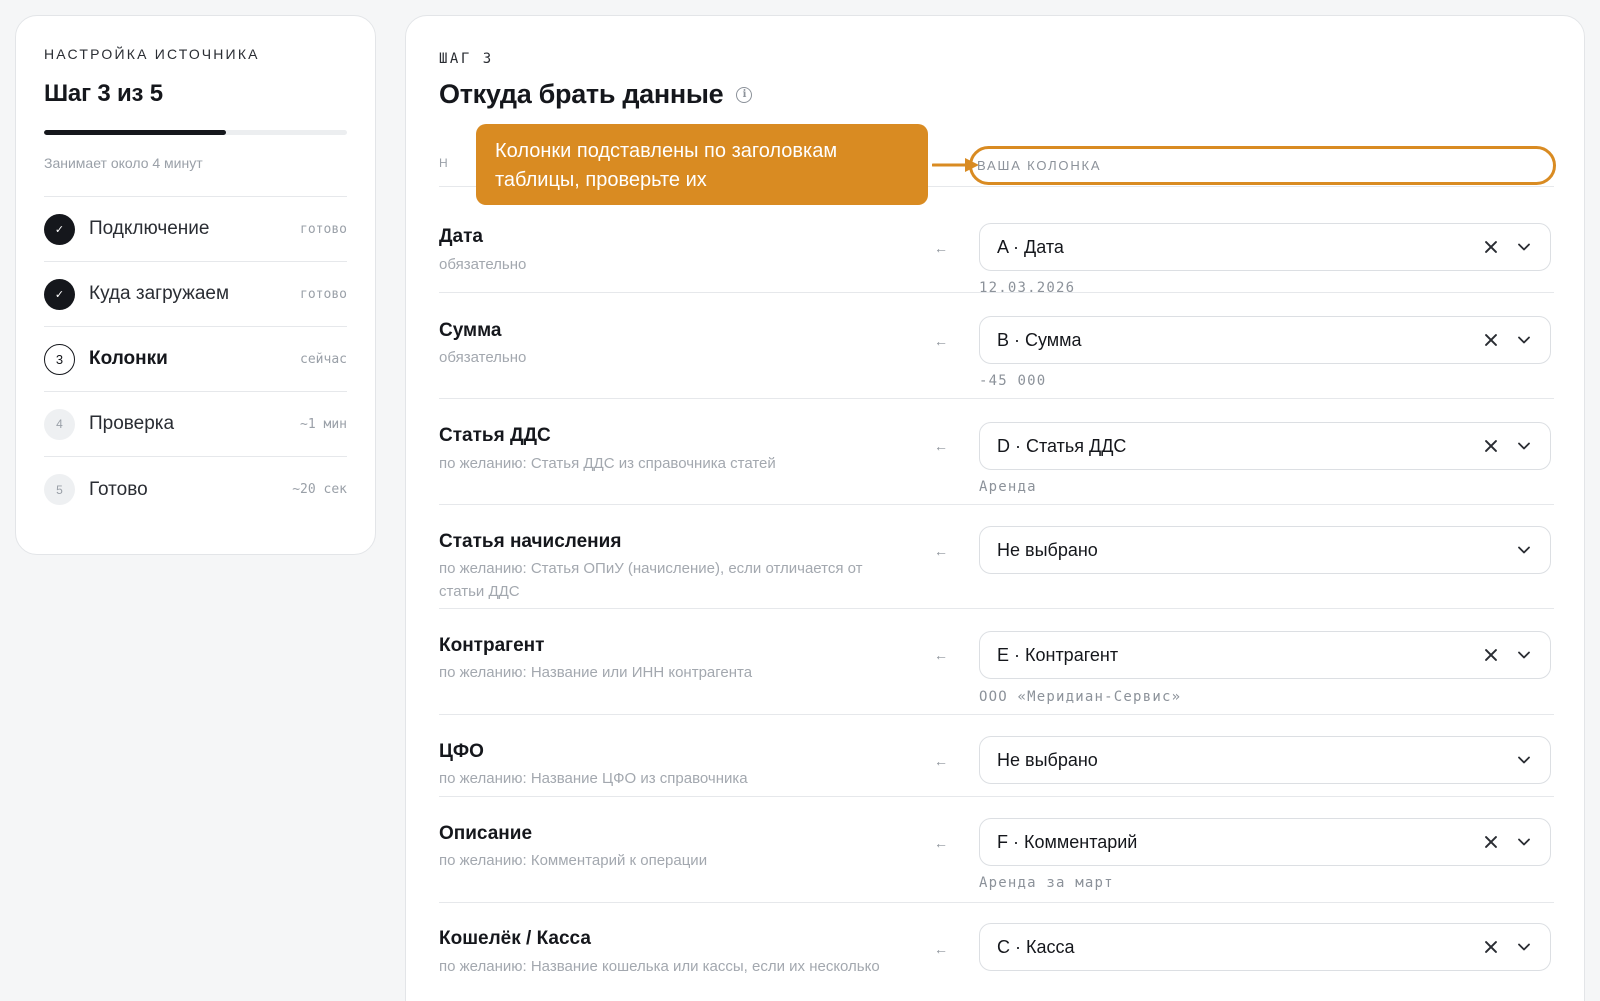 The width and height of the screenshot is (1600, 1001). I want to click on step-status: сейчас, so click(323, 359).